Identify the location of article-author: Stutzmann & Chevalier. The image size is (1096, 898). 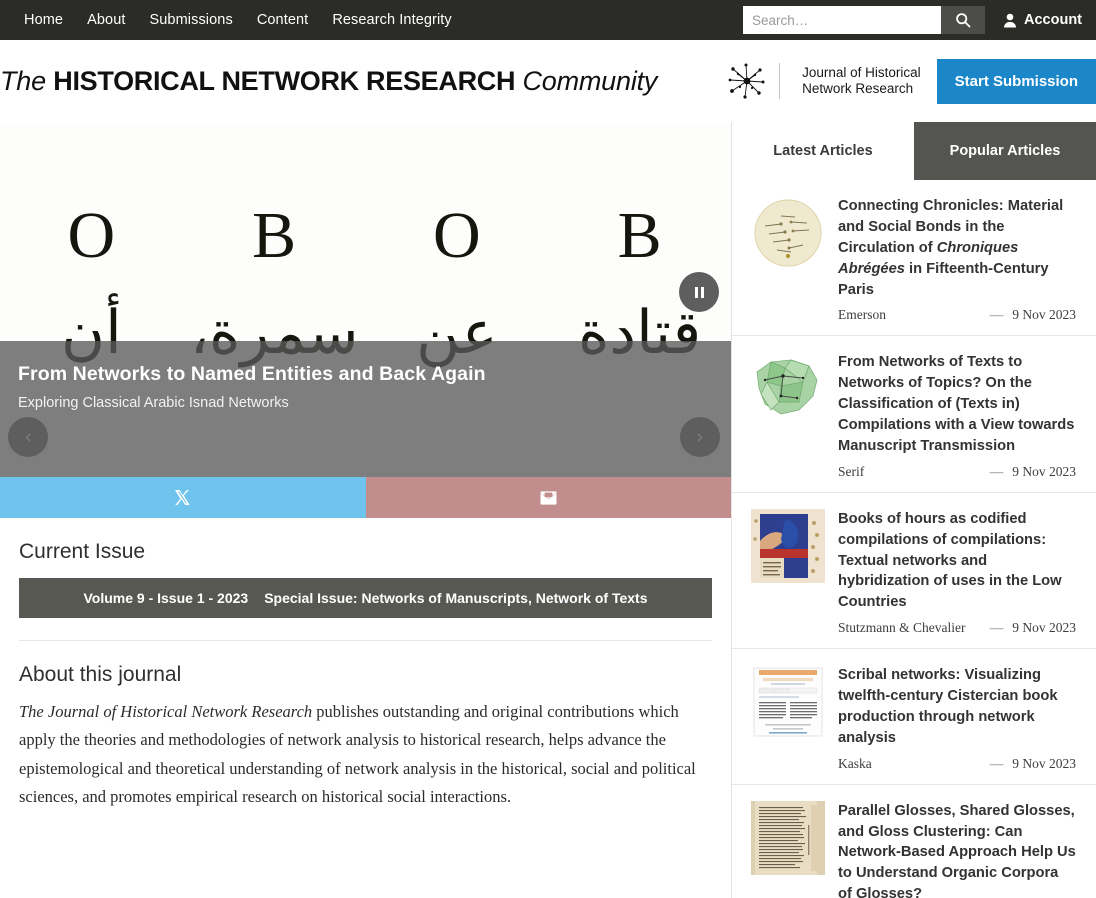
(902, 628).